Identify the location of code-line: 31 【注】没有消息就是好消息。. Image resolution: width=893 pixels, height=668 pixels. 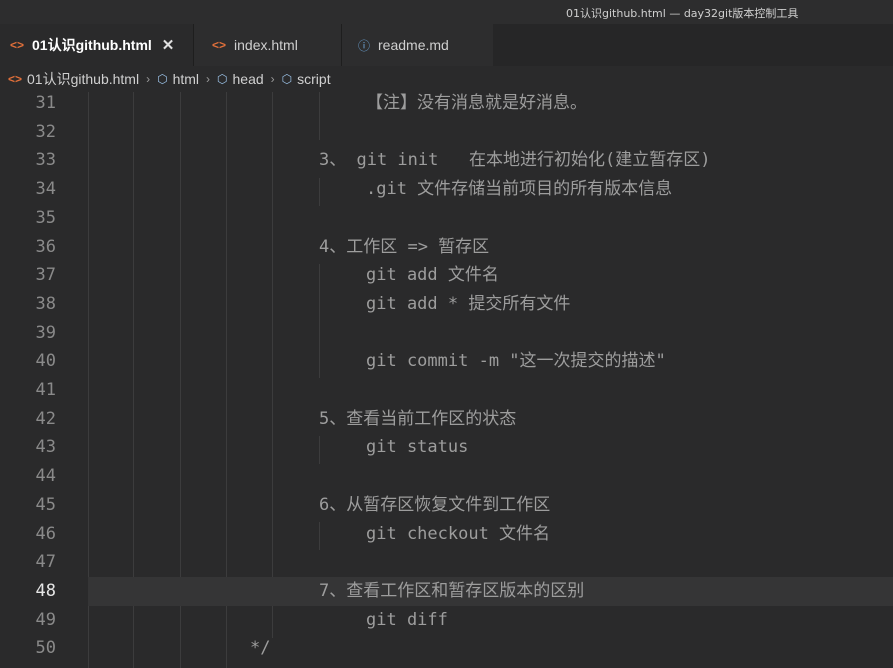
(446, 105).